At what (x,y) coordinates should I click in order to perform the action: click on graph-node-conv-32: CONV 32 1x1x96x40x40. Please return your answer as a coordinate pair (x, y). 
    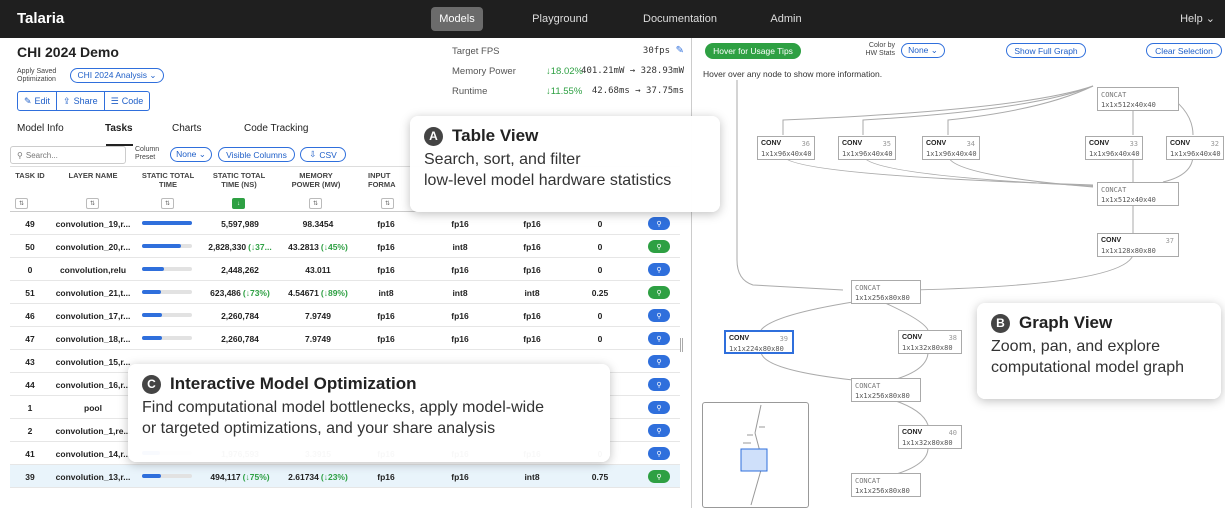
    Looking at the image, I should click on (1195, 148).